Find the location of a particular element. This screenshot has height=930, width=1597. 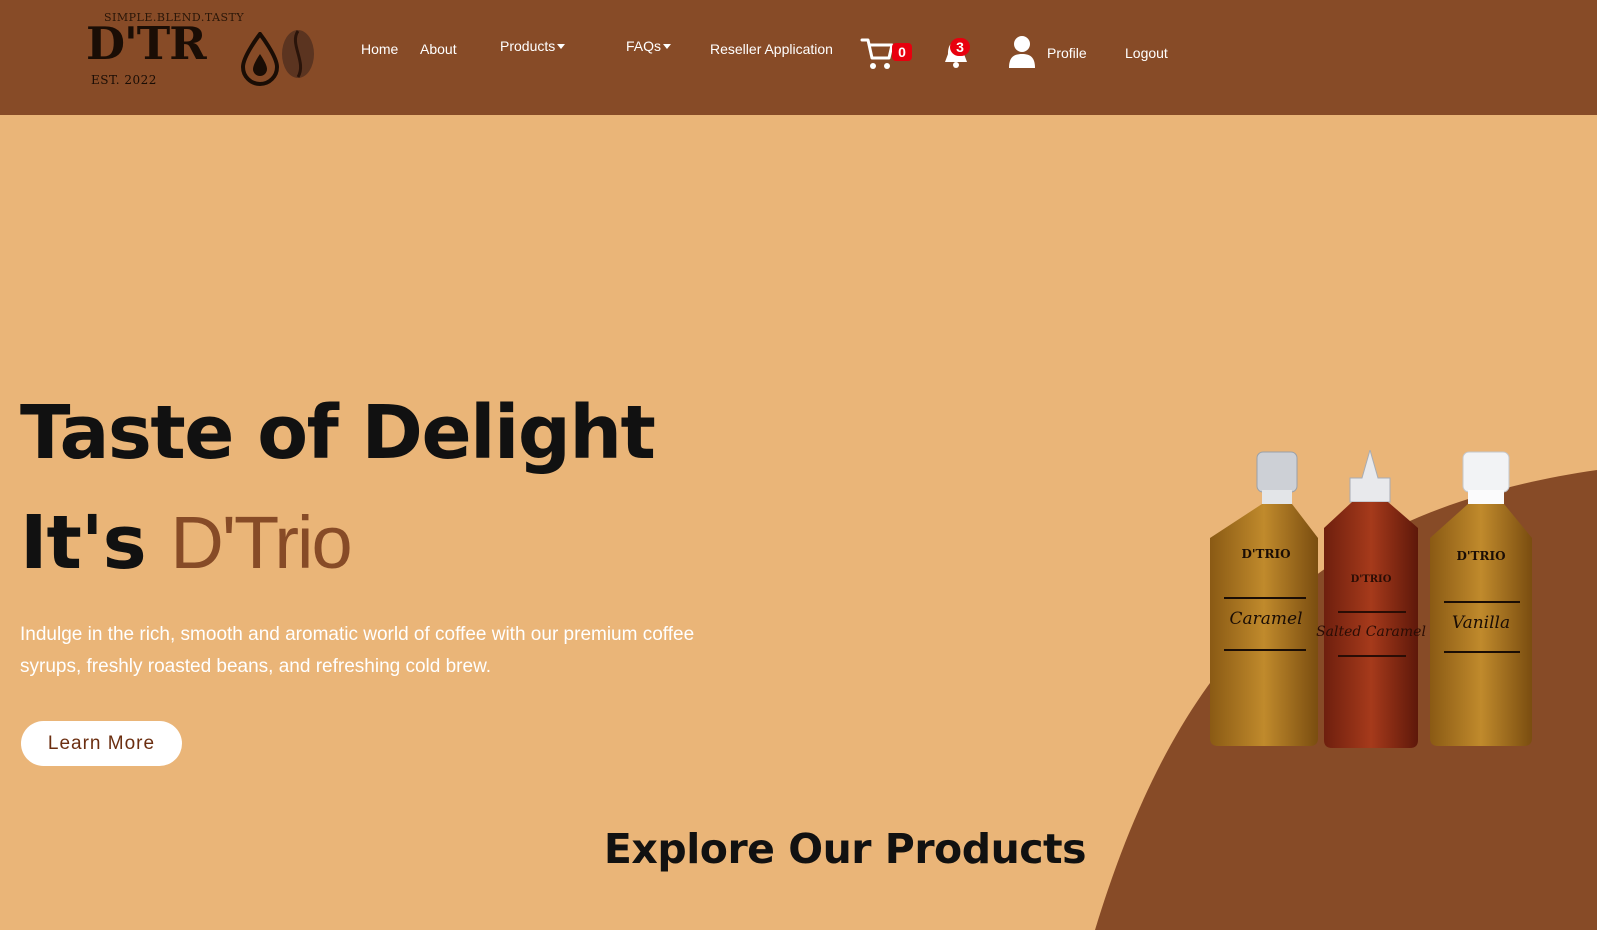

bottle-label-flavor: Salted Caramel is located at coordinates (1371, 632).